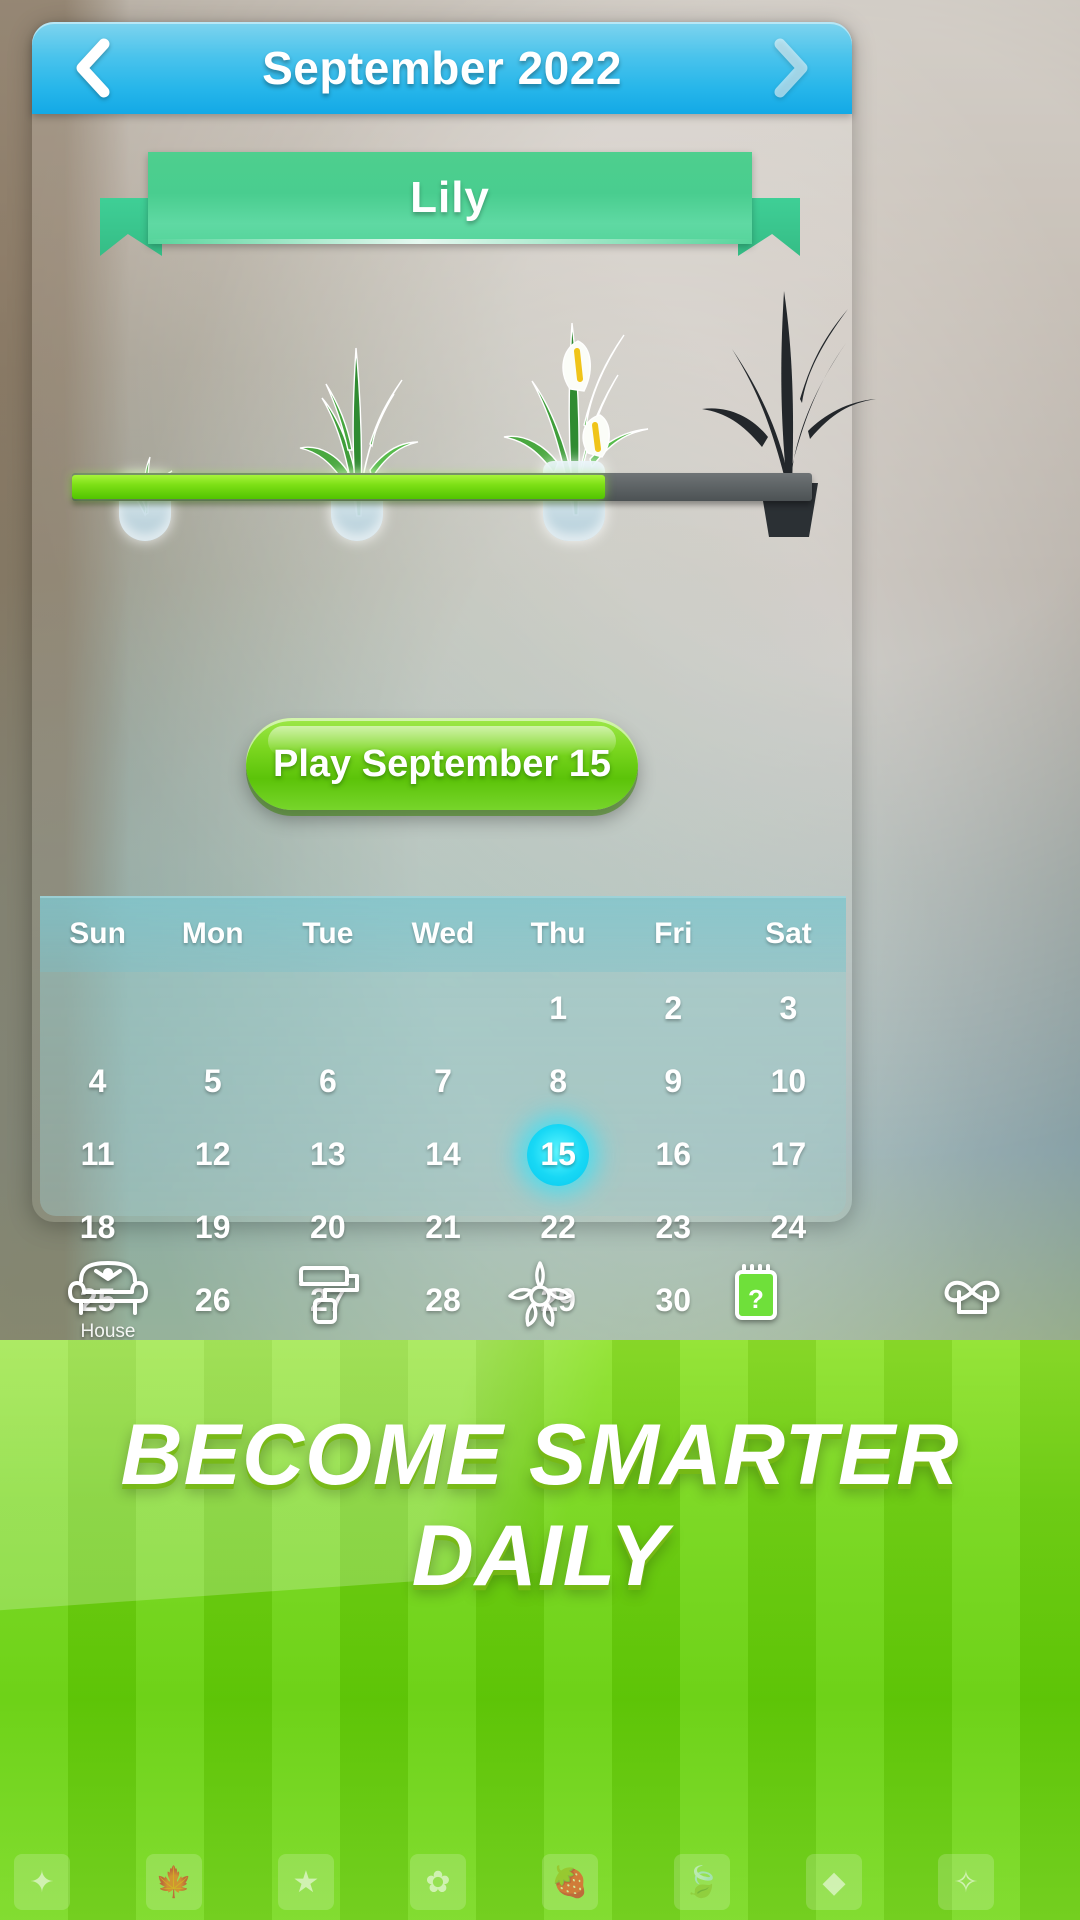 Image resolution: width=1080 pixels, height=1920 pixels. What do you see at coordinates (438, 1882) in the screenshot?
I see `ad-decorative-tile: ✿` at bounding box center [438, 1882].